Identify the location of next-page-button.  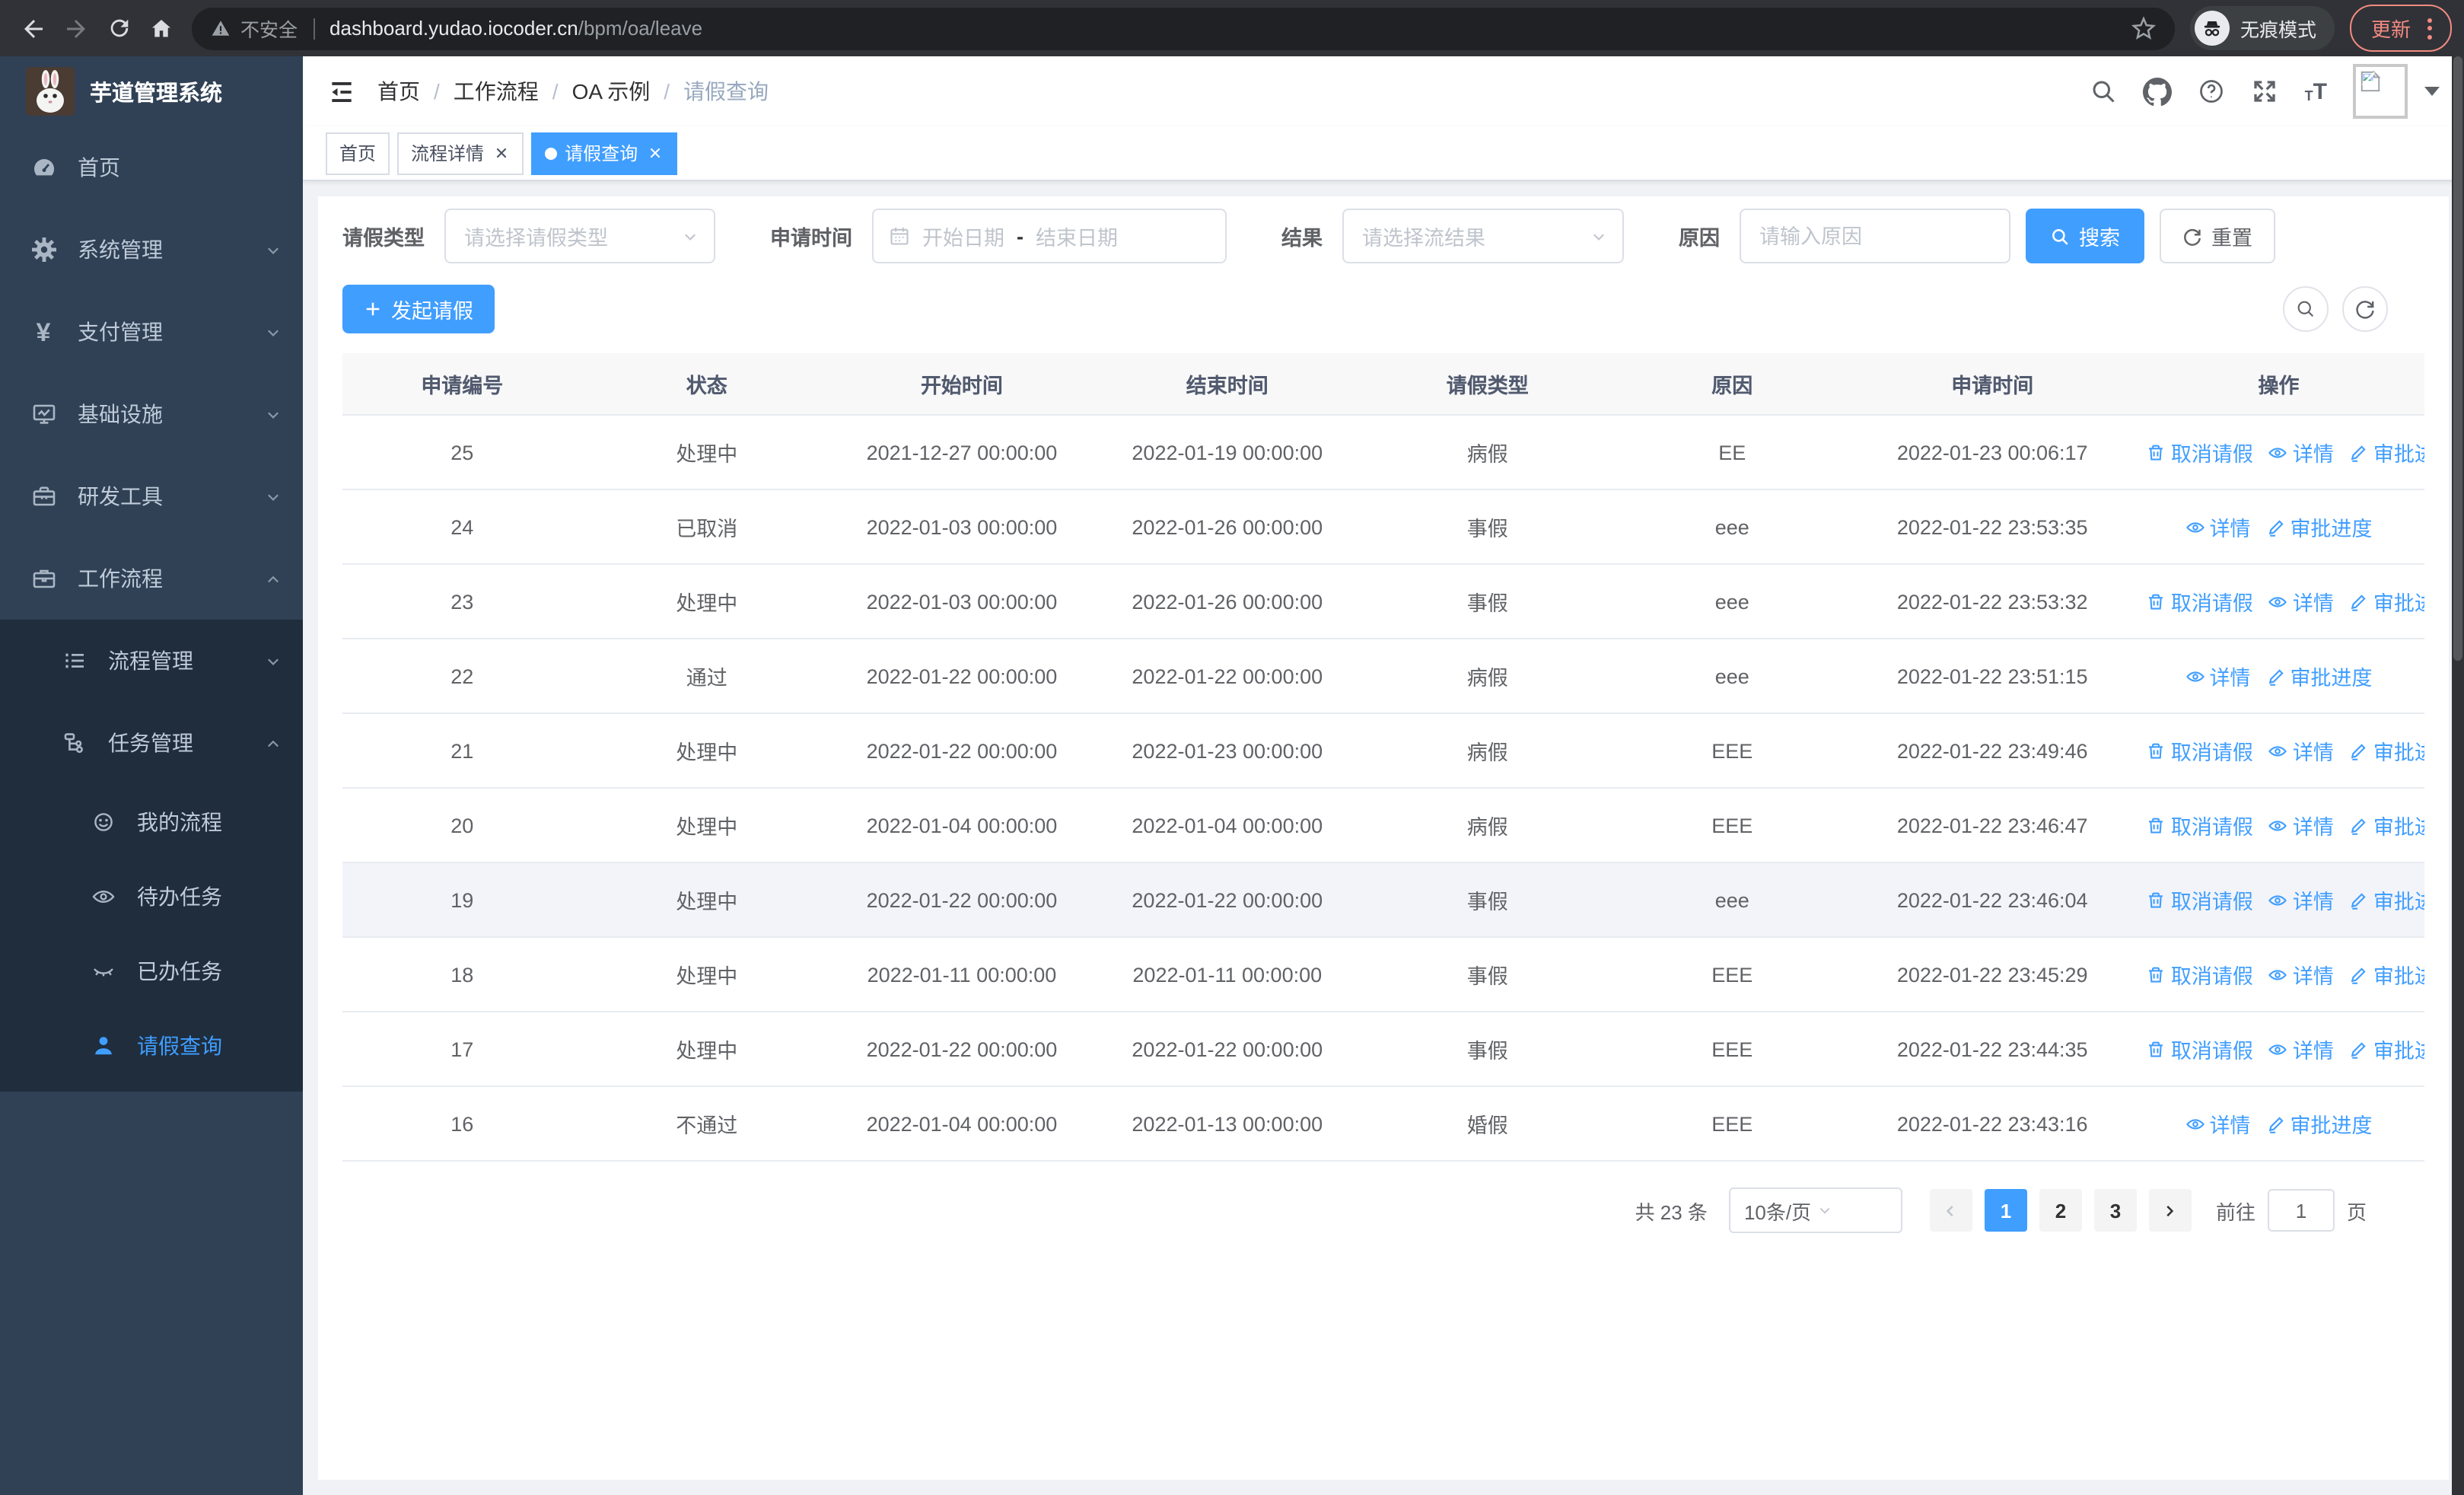
(2170, 1211).